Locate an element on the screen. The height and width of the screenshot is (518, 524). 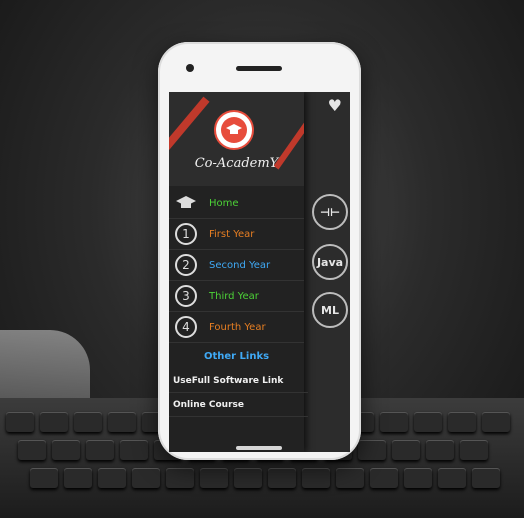
nav-item-label: Home is located at coordinates (224, 203).